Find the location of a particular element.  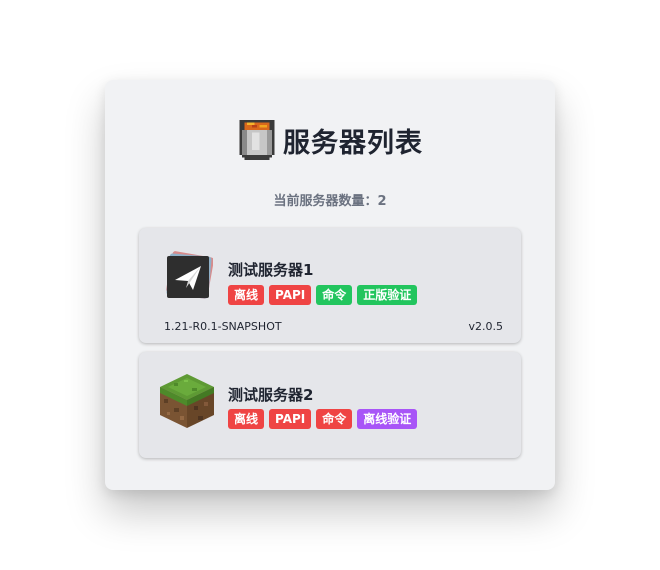

server-tags: 离线 PAPI 命令 正版验证 is located at coordinates (323, 295).